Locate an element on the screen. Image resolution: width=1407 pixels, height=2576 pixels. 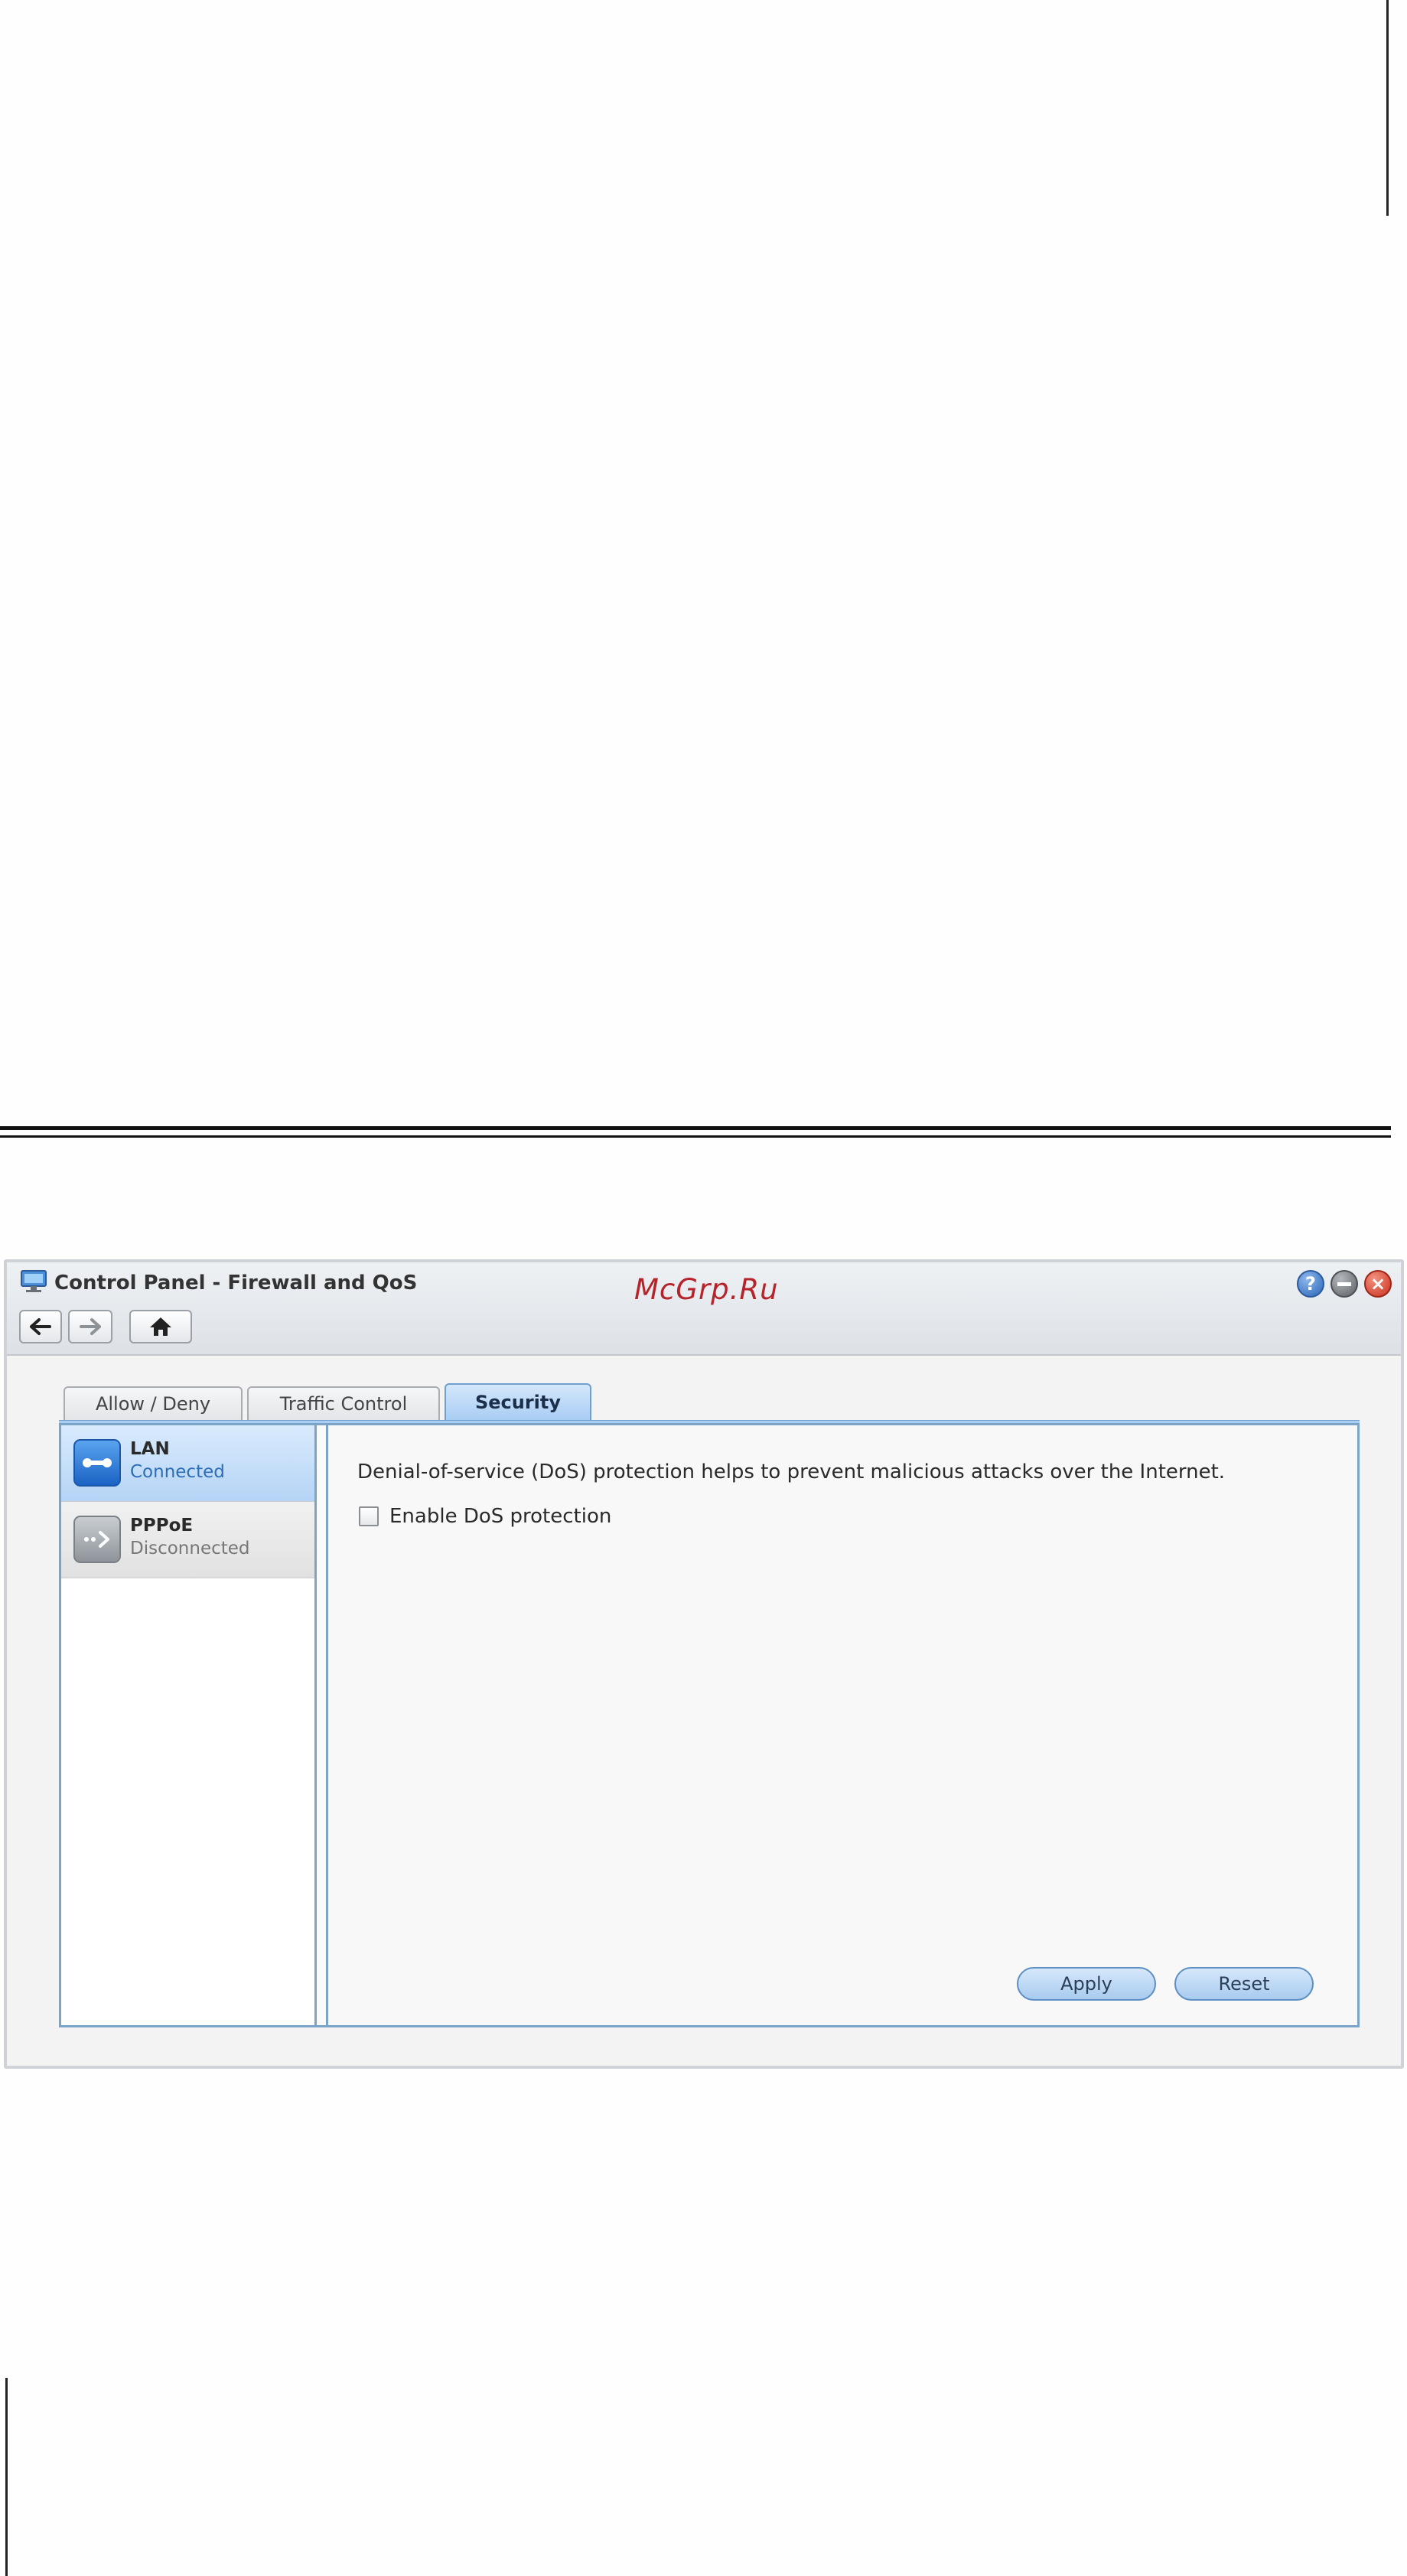
tab-traffic-control: Traffic Control is located at coordinates (343, 1403).